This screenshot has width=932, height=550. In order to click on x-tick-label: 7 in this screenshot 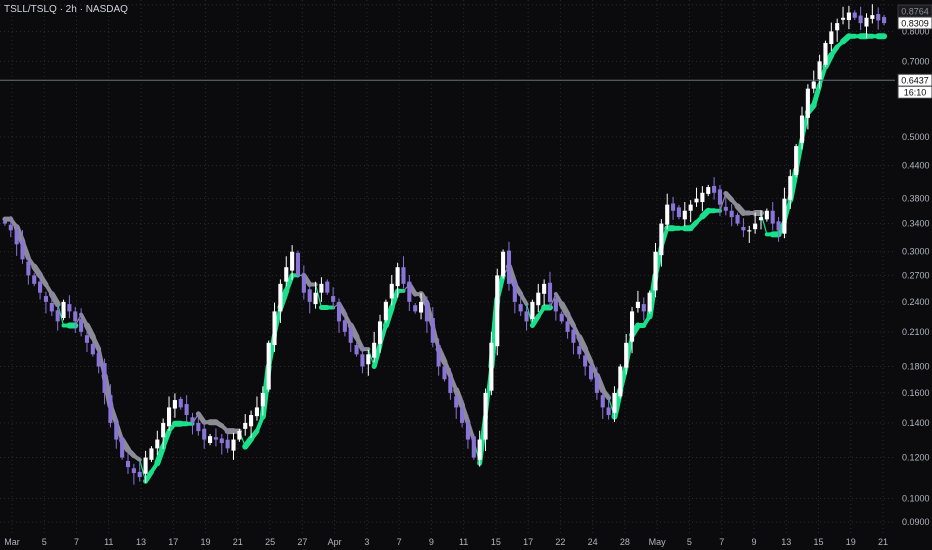, I will do `click(399, 542)`.